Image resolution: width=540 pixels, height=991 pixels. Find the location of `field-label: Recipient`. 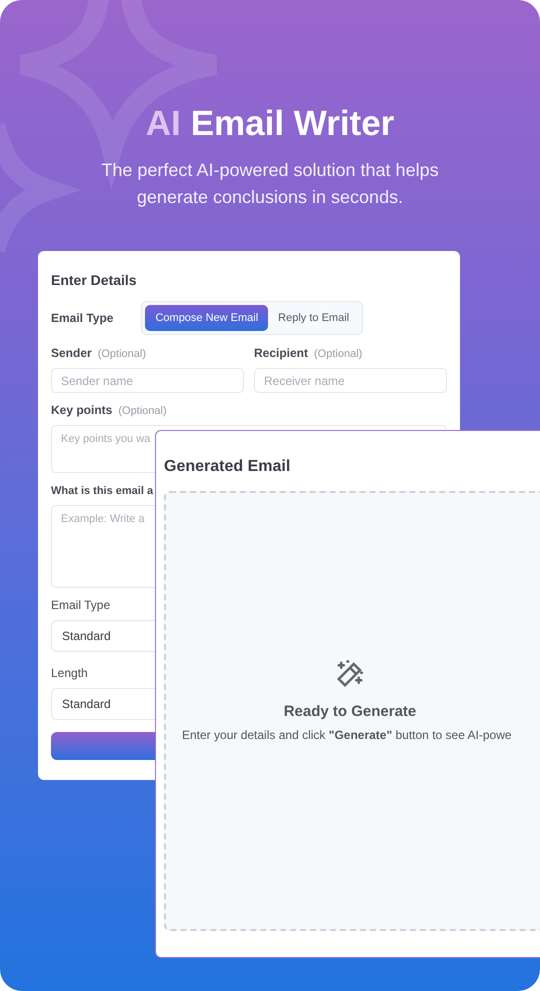

field-label: Recipient is located at coordinates (281, 353).